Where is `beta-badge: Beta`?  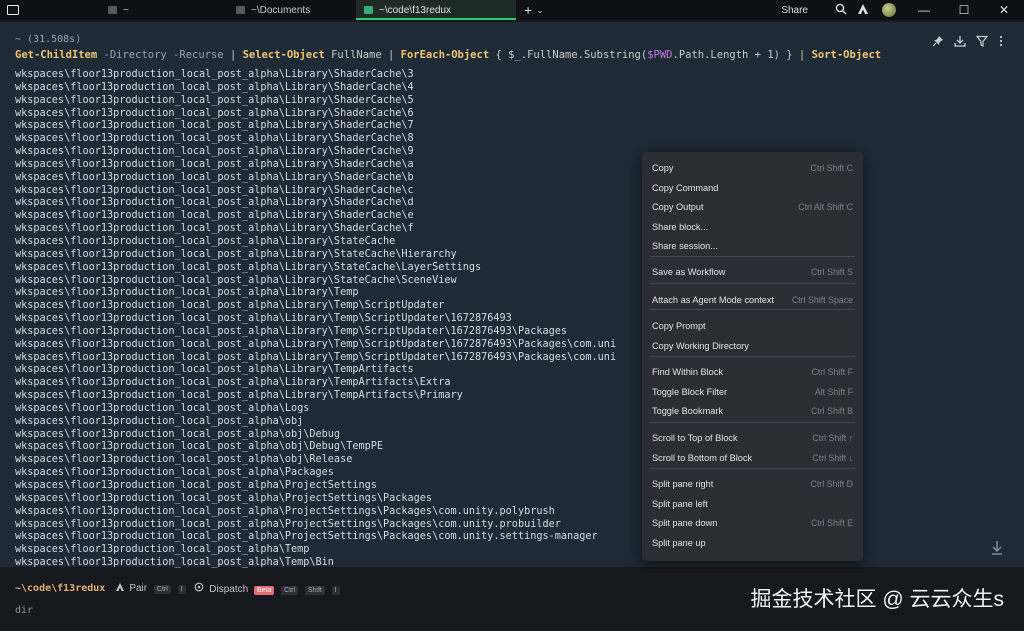 beta-badge: Beta is located at coordinates (264, 590).